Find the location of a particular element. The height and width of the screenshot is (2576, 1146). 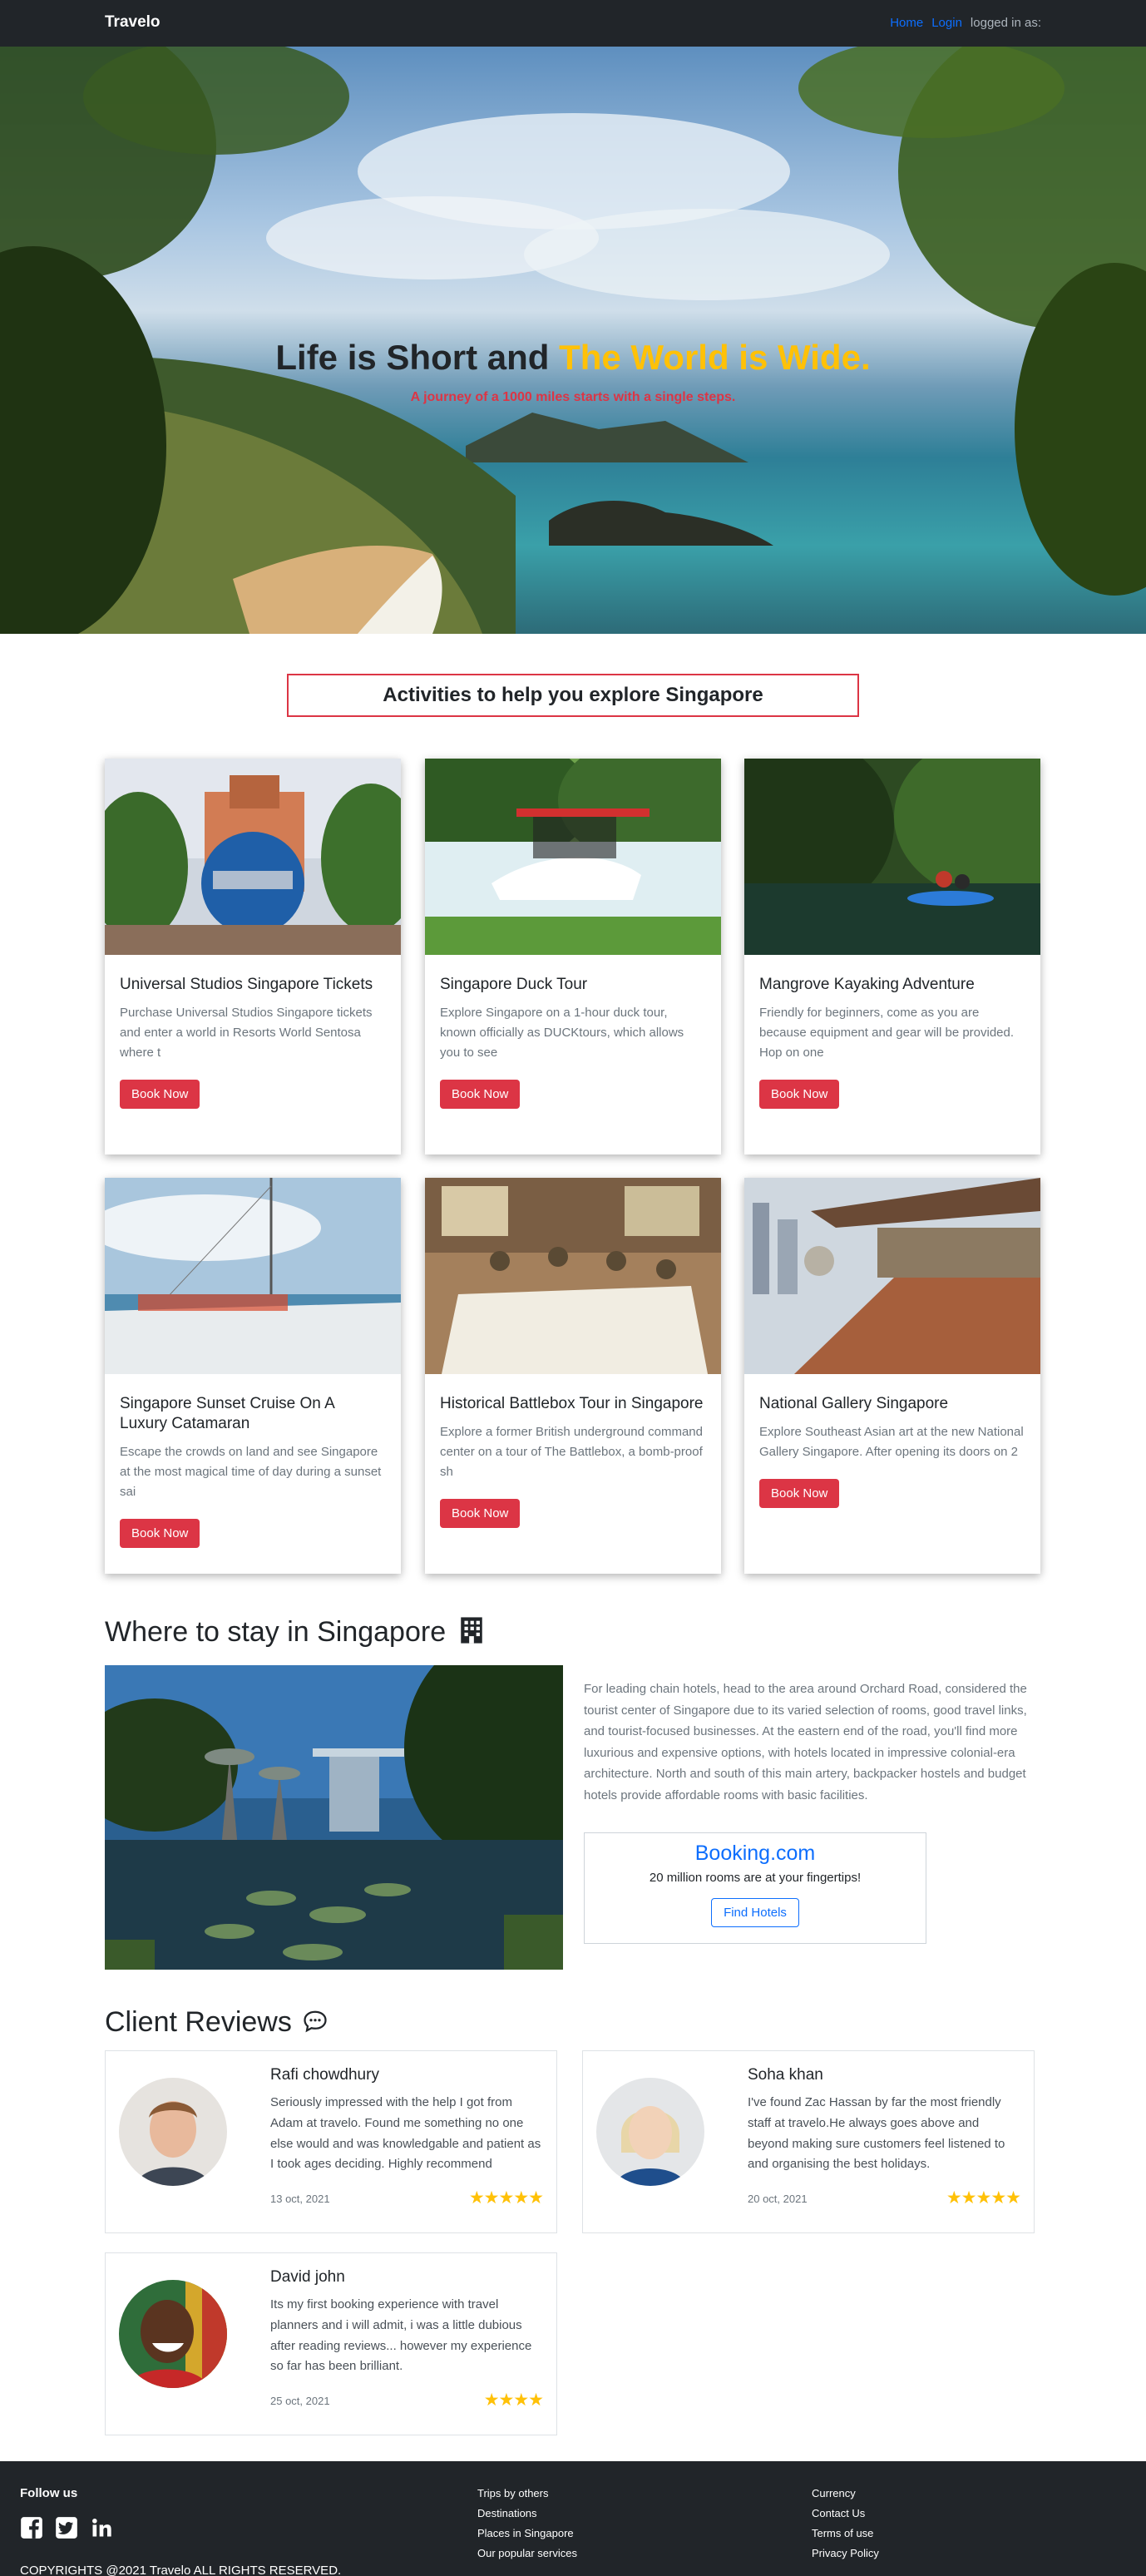

facebook-icon is located at coordinates (32, 2527).